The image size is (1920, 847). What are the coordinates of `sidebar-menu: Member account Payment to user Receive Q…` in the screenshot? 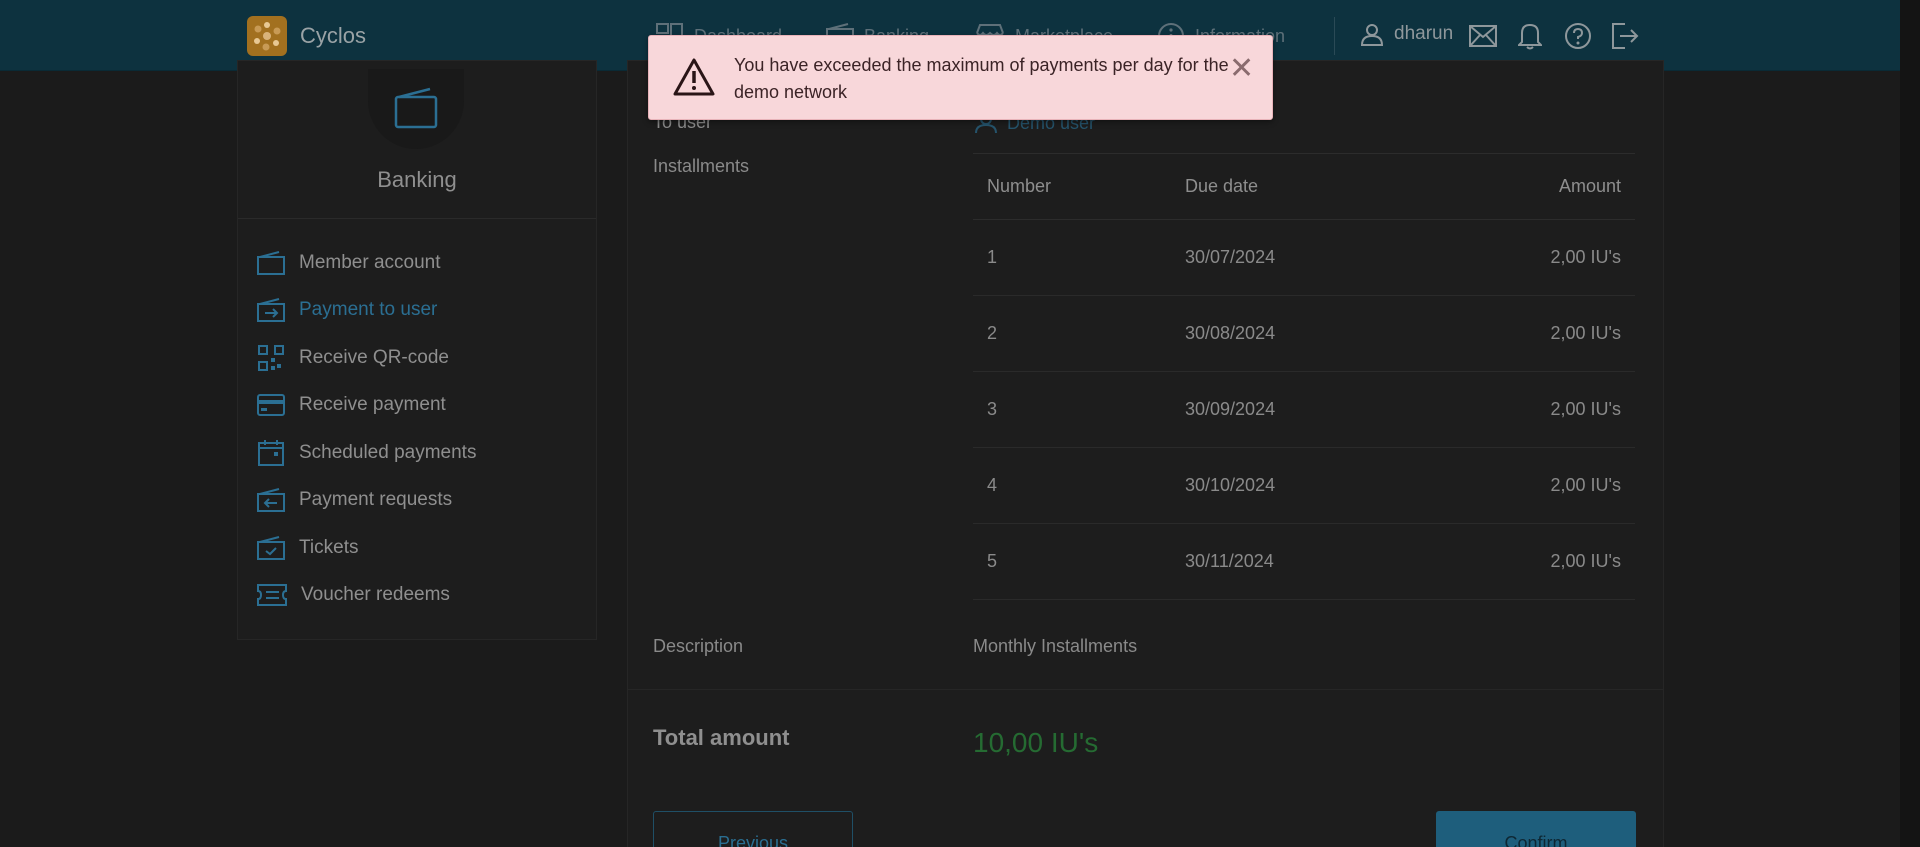 It's located at (417, 419).